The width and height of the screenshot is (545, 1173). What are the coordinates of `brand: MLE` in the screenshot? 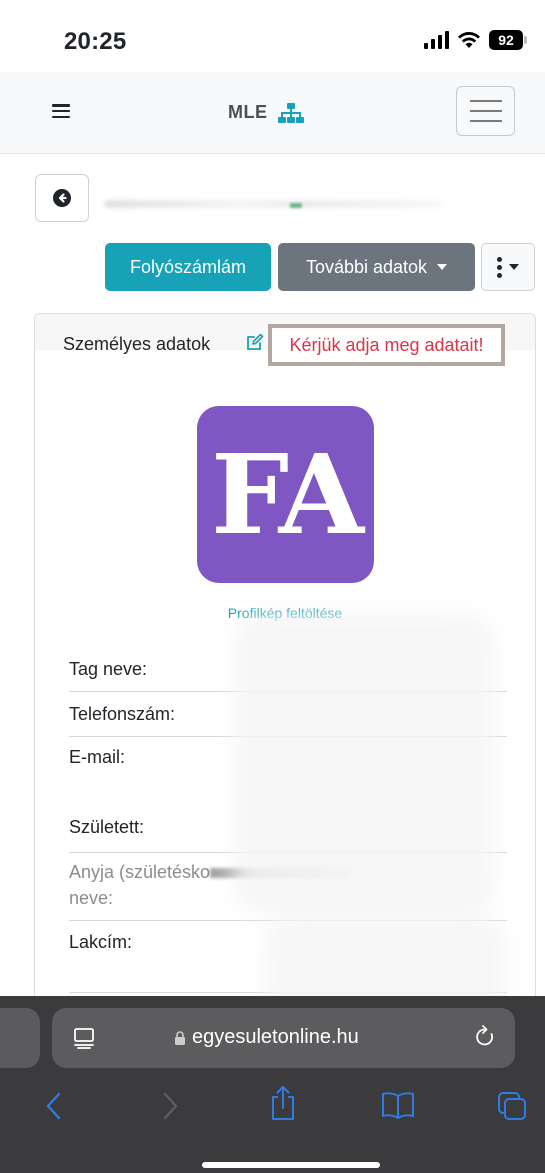 It's located at (266, 112).